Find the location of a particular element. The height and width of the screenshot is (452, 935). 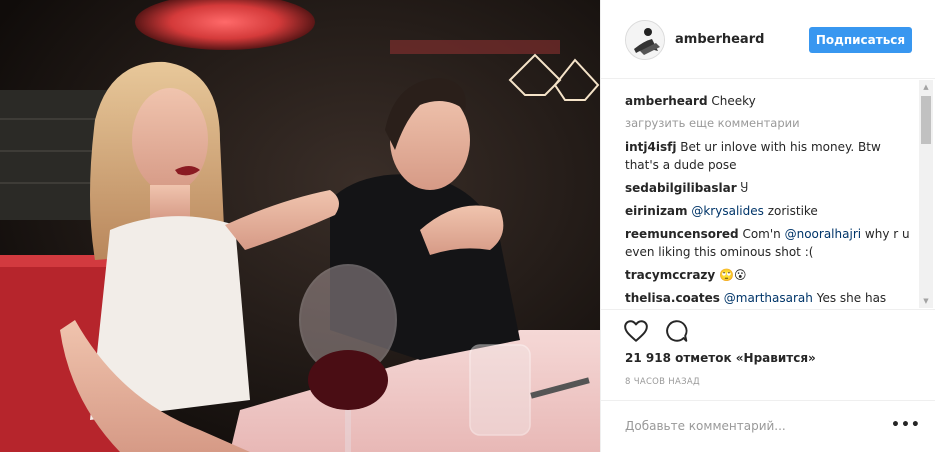

add-comment-bar: ••• is located at coordinates (768, 426).